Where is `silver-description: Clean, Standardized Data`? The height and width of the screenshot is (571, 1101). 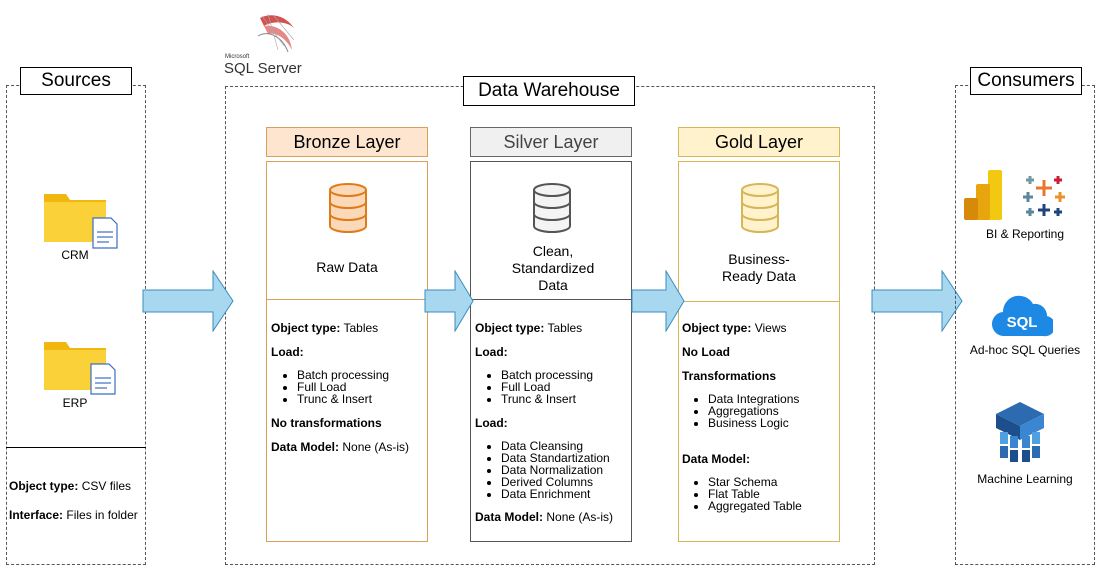 silver-description: Clean, Standardized Data is located at coordinates (553, 268).